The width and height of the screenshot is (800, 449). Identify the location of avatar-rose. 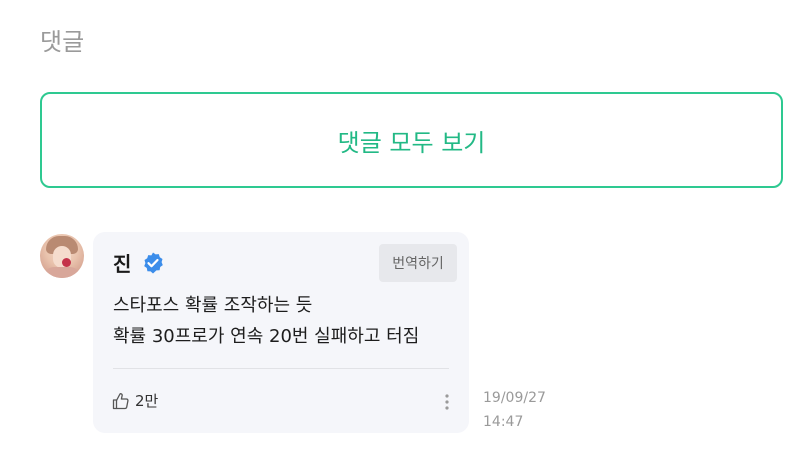
(66, 262).